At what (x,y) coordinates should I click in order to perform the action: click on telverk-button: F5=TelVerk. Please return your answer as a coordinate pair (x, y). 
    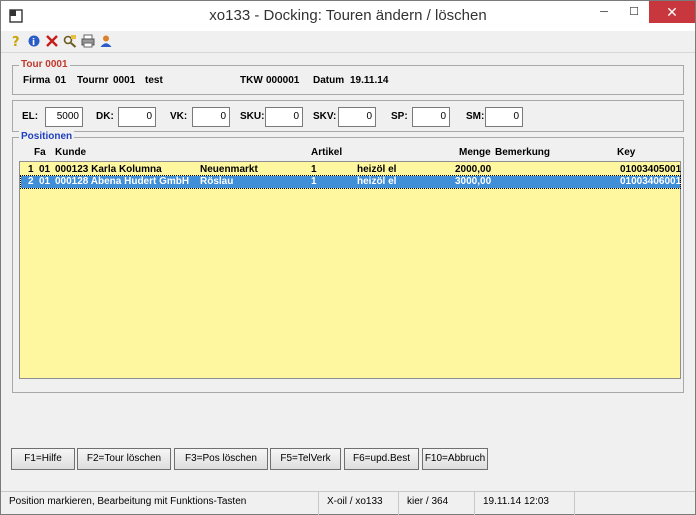
    Looking at the image, I should click on (305, 459).